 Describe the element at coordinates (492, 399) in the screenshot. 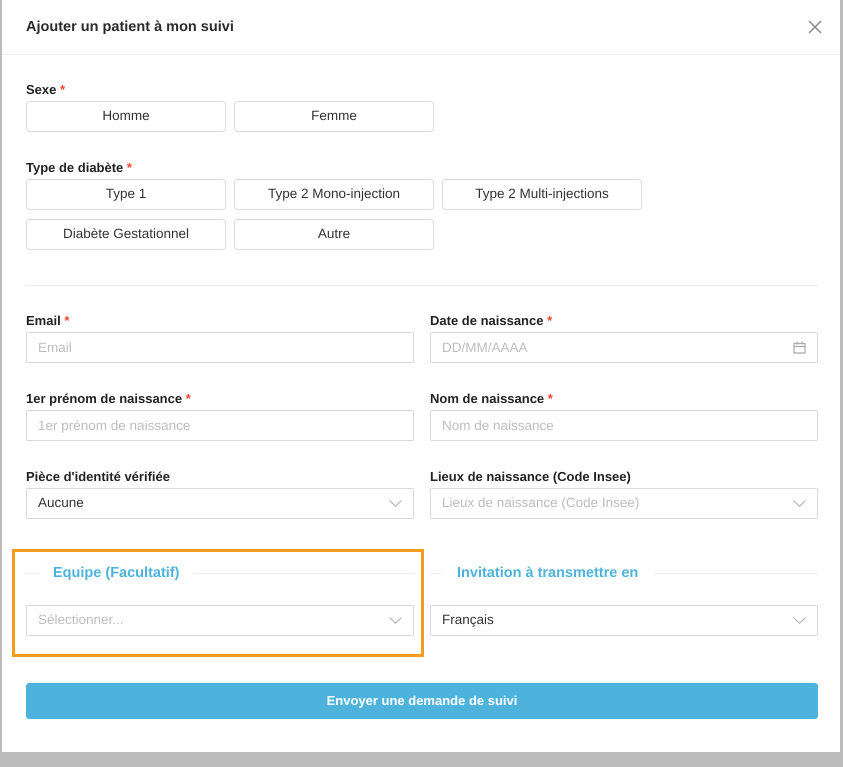

I see `field-label: Nom de naissance *` at that location.